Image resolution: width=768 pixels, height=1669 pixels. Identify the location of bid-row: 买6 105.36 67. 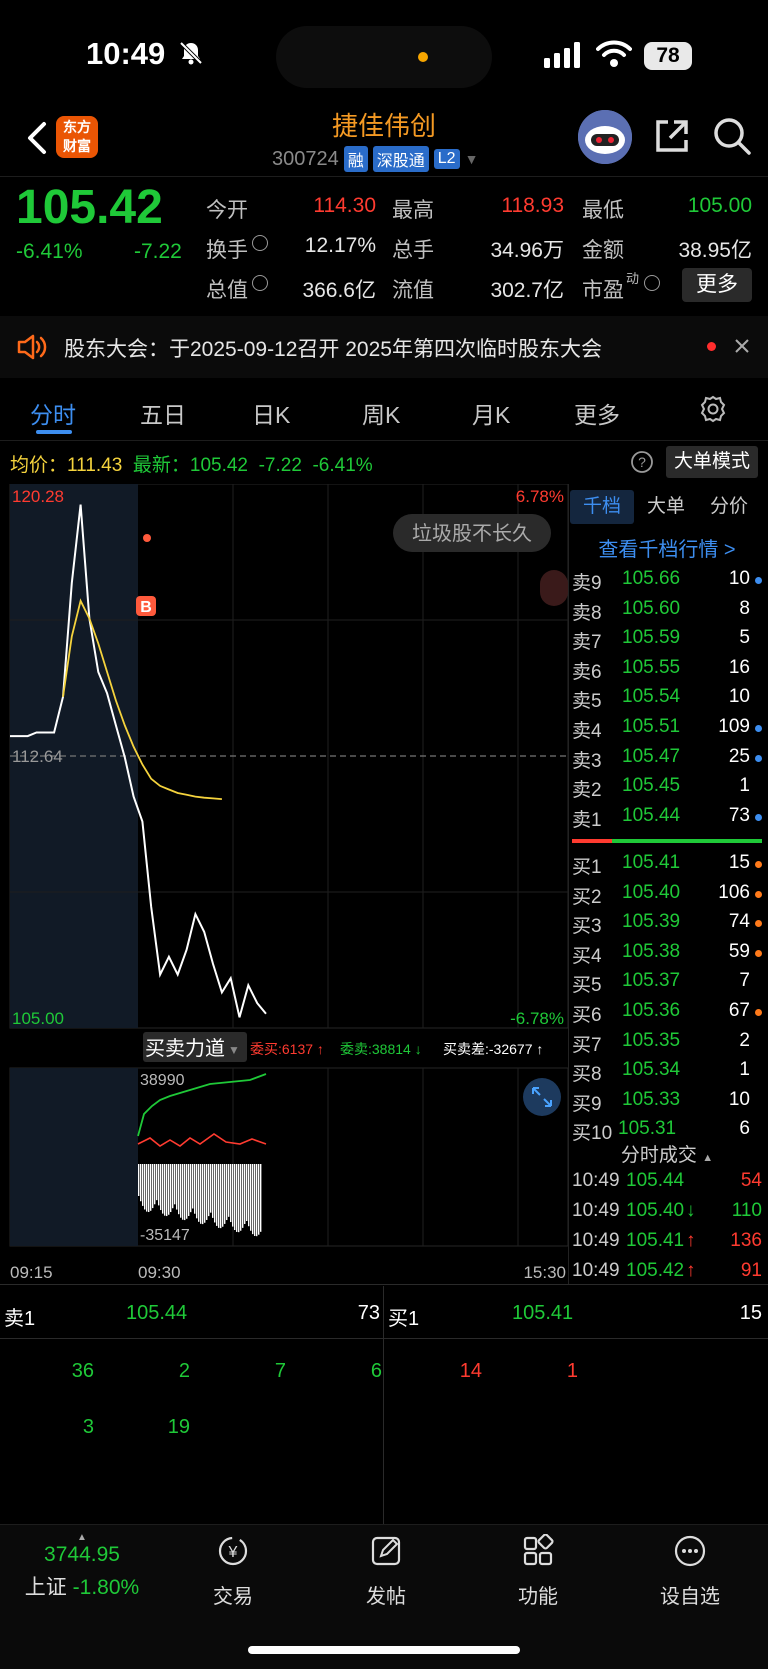
(667, 1014).